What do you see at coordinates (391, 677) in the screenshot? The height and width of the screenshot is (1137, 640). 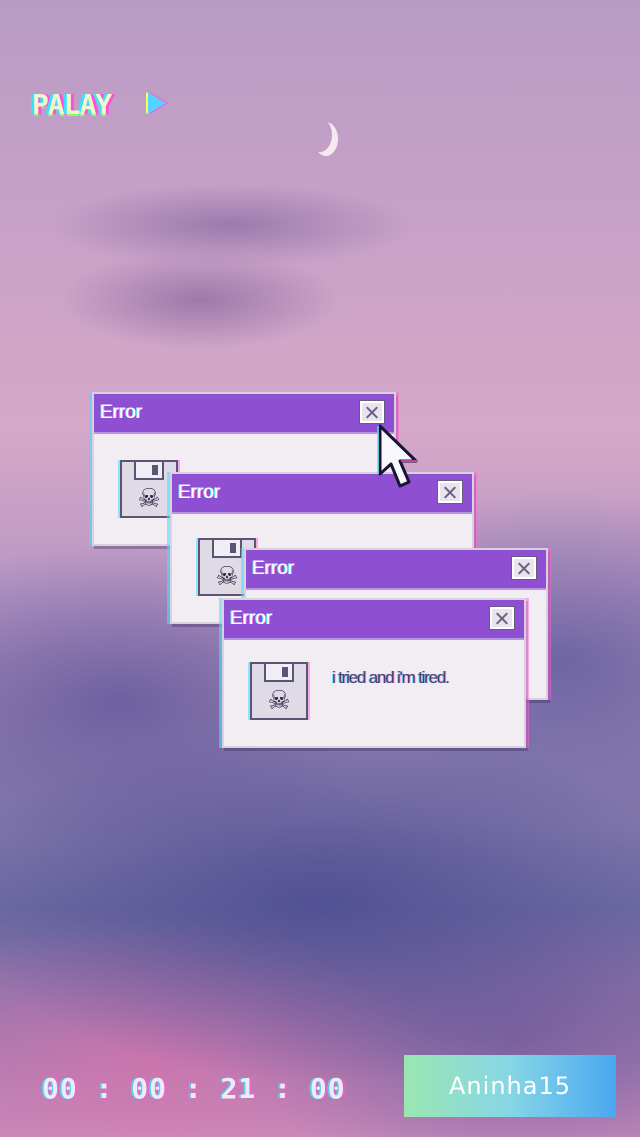 I see `error-message: i tried and i'm tired.` at bounding box center [391, 677].